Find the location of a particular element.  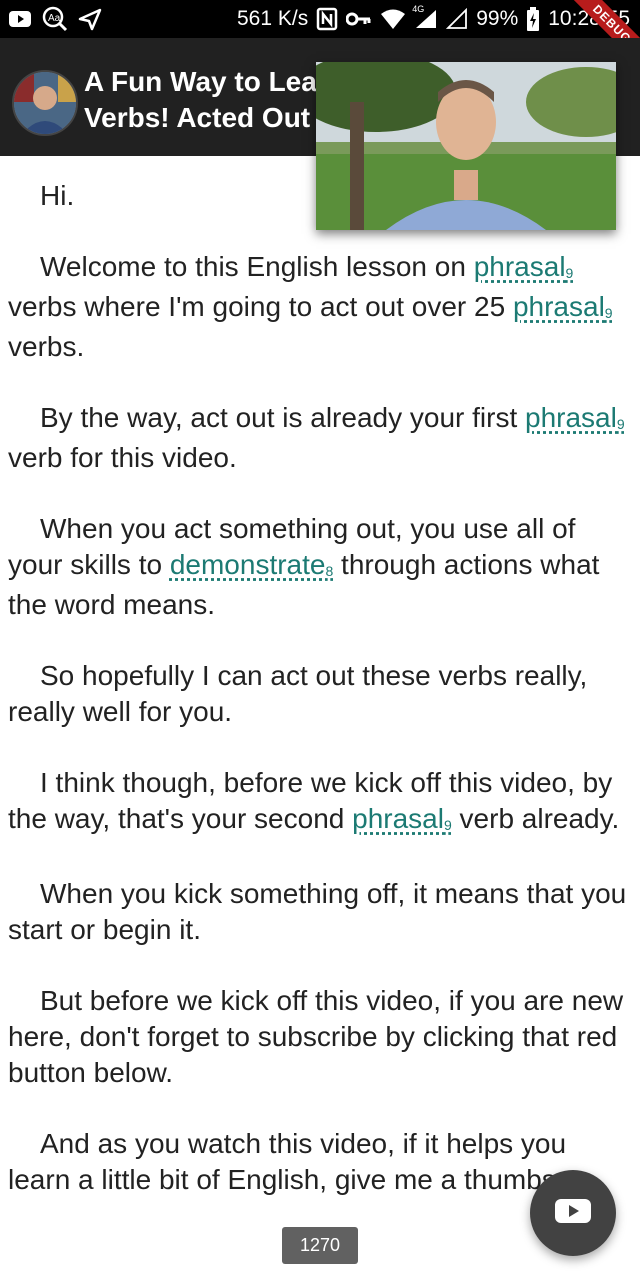

transcript-paragraph: Hi. is located at coordinates (57, 195).